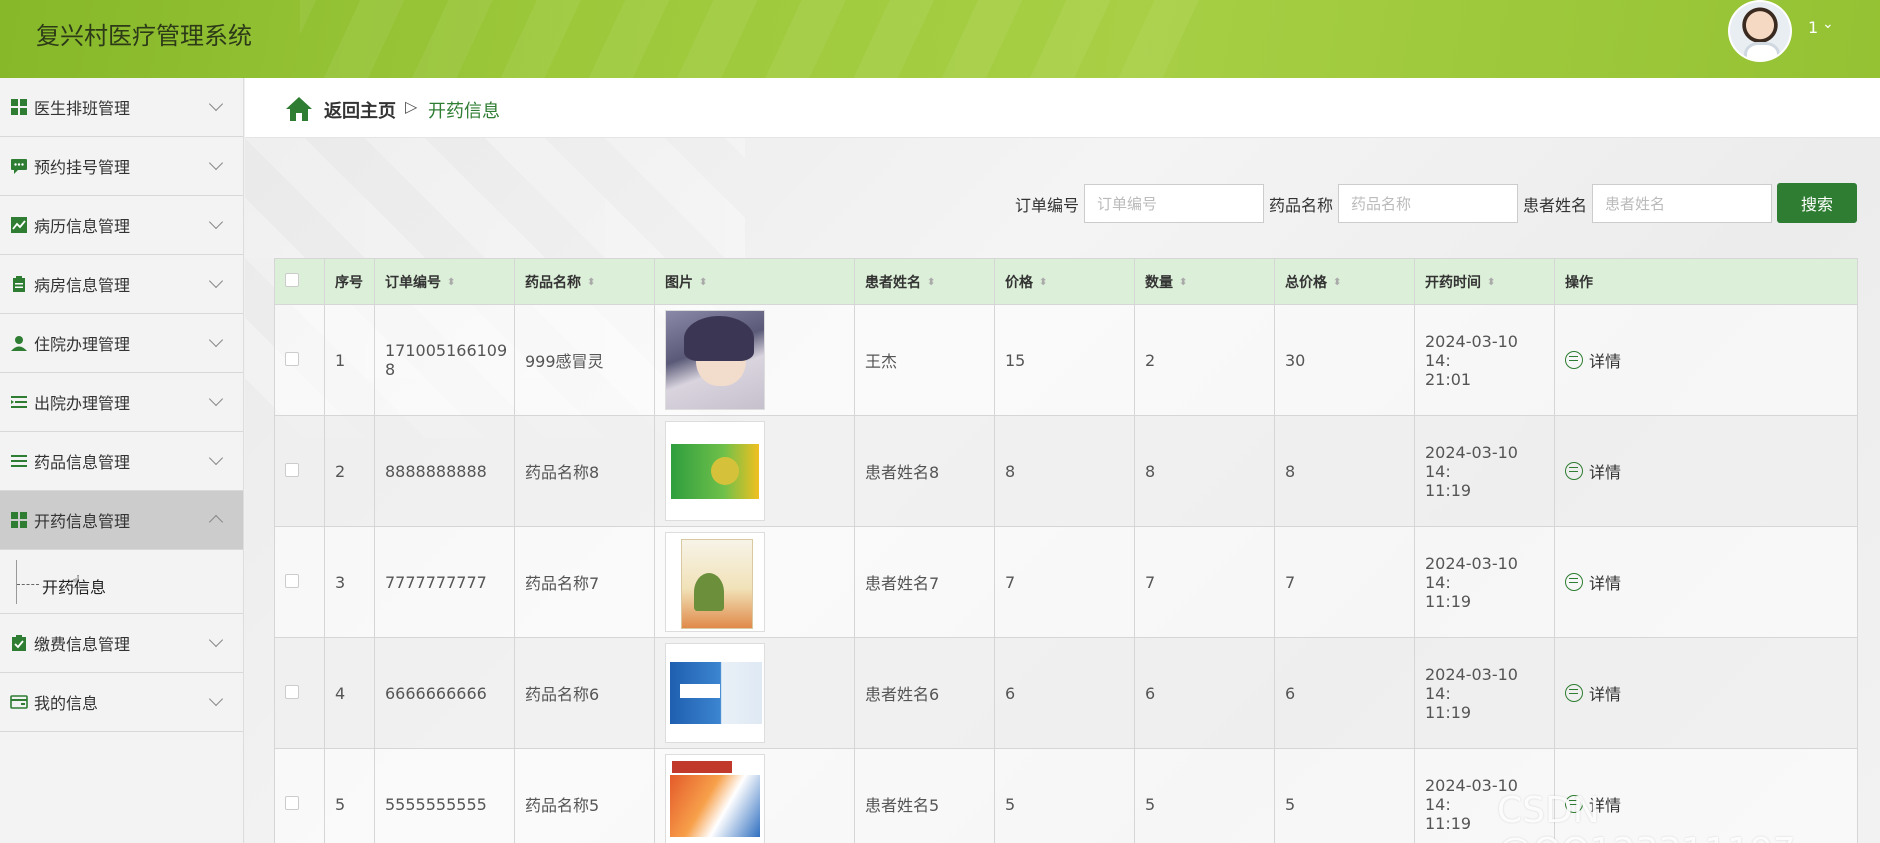 The width and height of the screenshot is (1880, 843). What do you see at coordinates (444, 471) in the screenshot?
I see `cell-order: 8888888888` at bounding box center [444, 471].